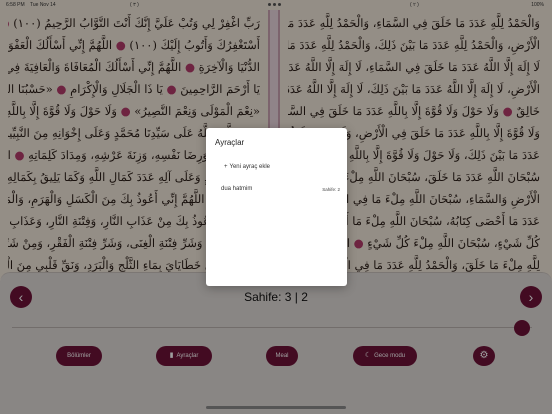 The height and width of the screenshot is (414, 552). What do you see at coordinates (237, 189) in the screenshot?
I see `bookmark-name: dua hatmim` at bounding box center [237, 189].